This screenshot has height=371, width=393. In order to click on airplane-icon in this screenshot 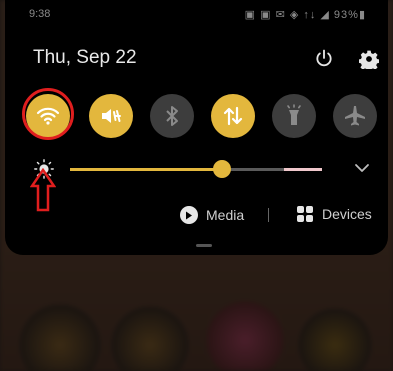, I will do `click(355, 116)`.